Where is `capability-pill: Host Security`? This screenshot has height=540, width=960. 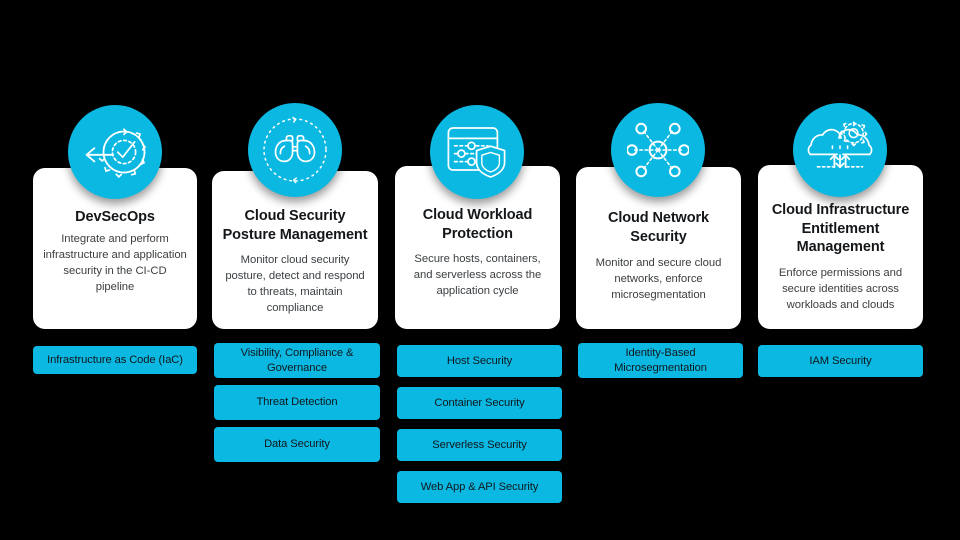 capability-pill: Host Security is located at coordinates (479, 361).